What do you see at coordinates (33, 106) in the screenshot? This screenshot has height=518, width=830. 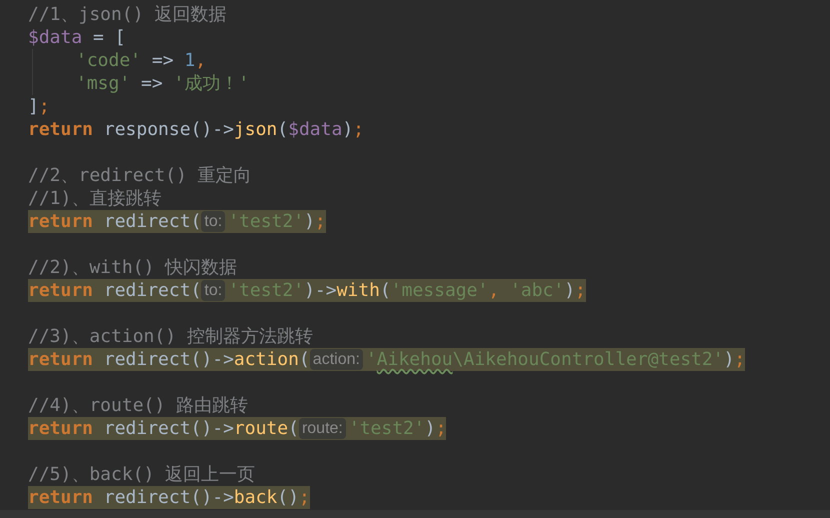 I see `code-text: ]` at bounding box center [33, 106].